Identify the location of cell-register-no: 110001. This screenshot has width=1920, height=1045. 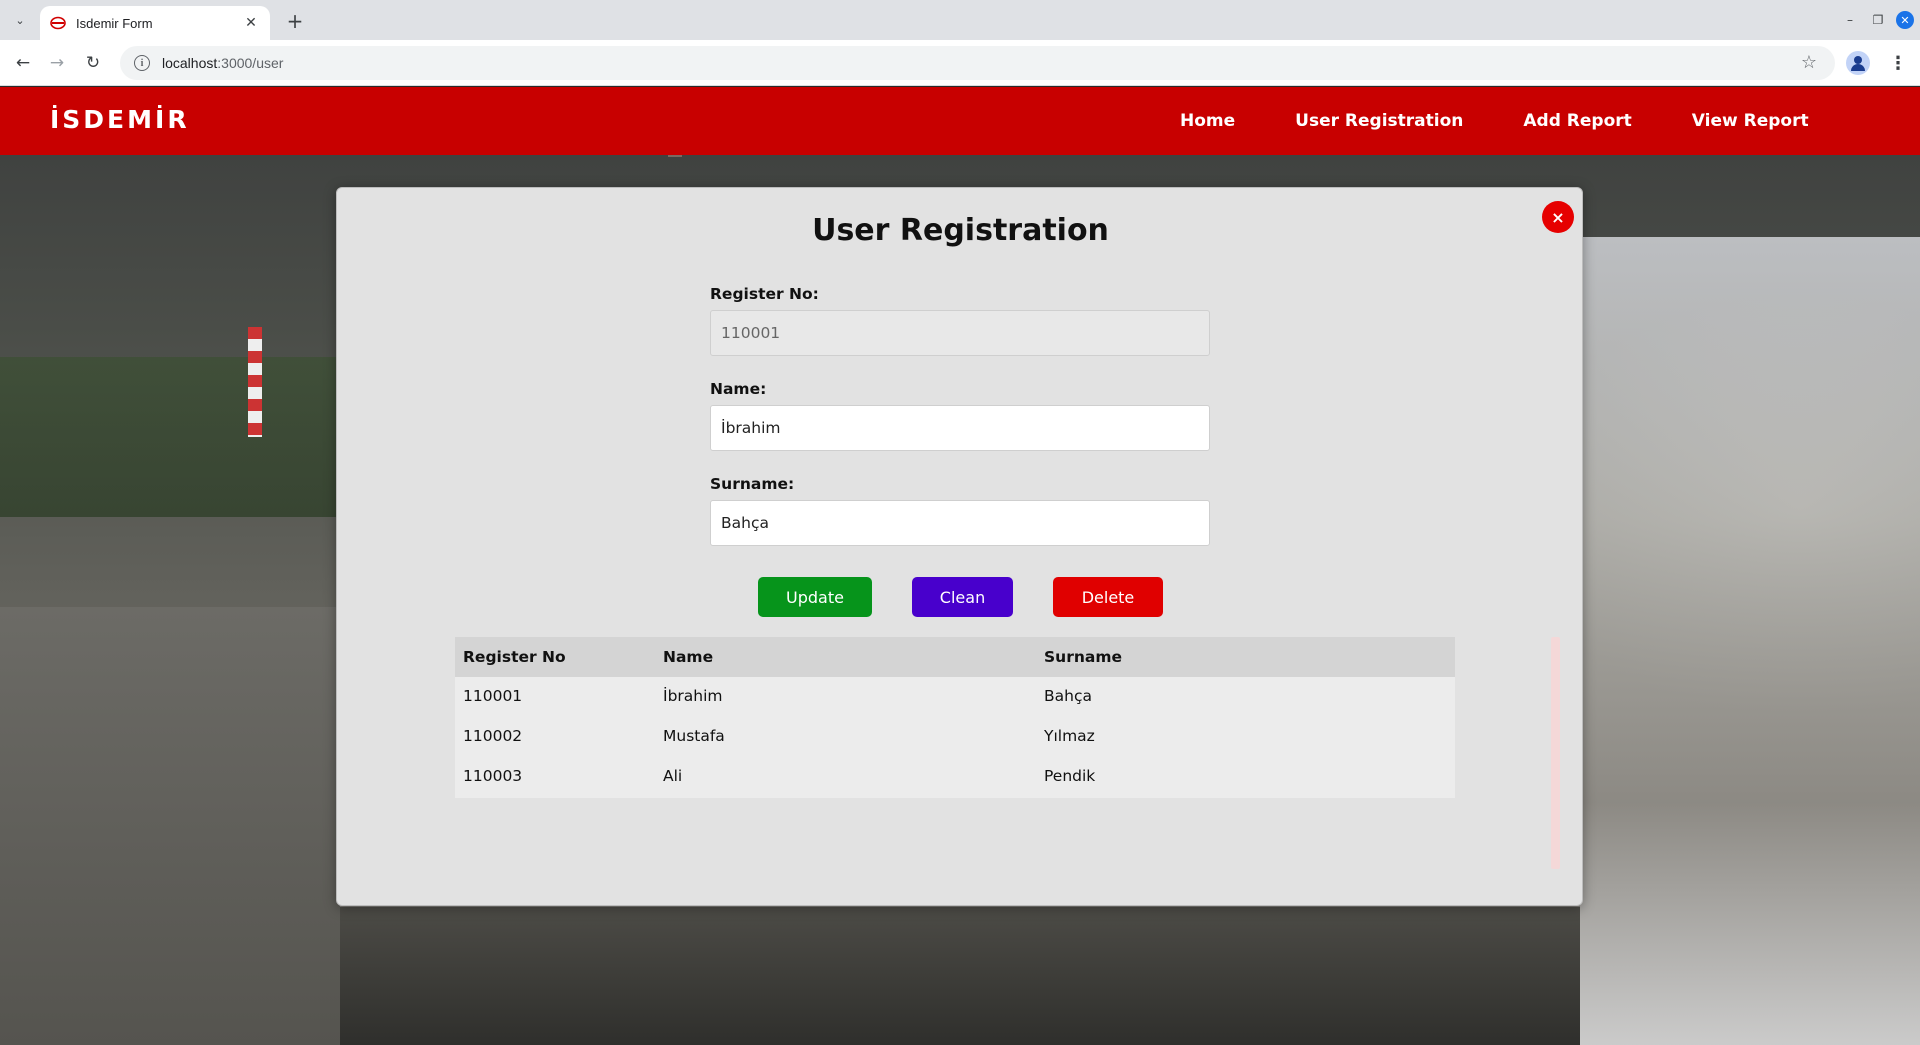
(493, 696).